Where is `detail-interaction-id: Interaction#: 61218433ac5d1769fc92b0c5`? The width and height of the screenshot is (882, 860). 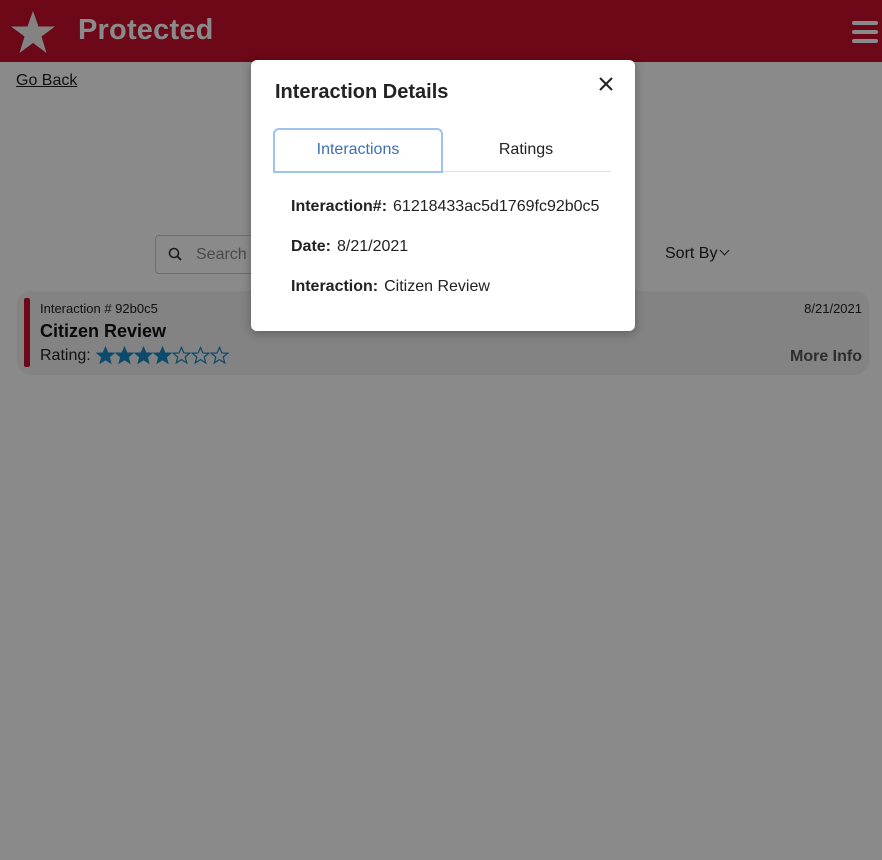 detail-interaction-id: Interaction#: 61218433ac5d1769fc92b0c5 is located at coordinates (445, 207).